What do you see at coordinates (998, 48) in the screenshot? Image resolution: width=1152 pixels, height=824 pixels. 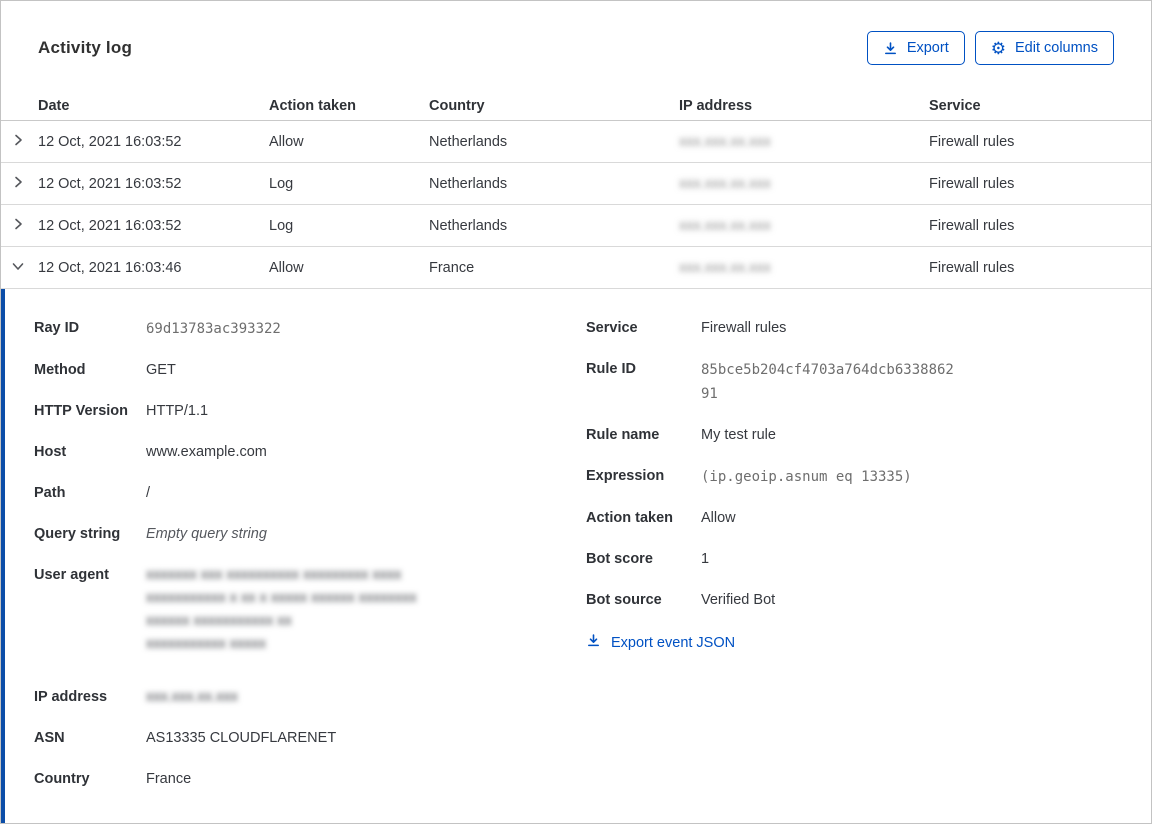 I see `gear-icon: ⚙` at bounding box center [998, 48].